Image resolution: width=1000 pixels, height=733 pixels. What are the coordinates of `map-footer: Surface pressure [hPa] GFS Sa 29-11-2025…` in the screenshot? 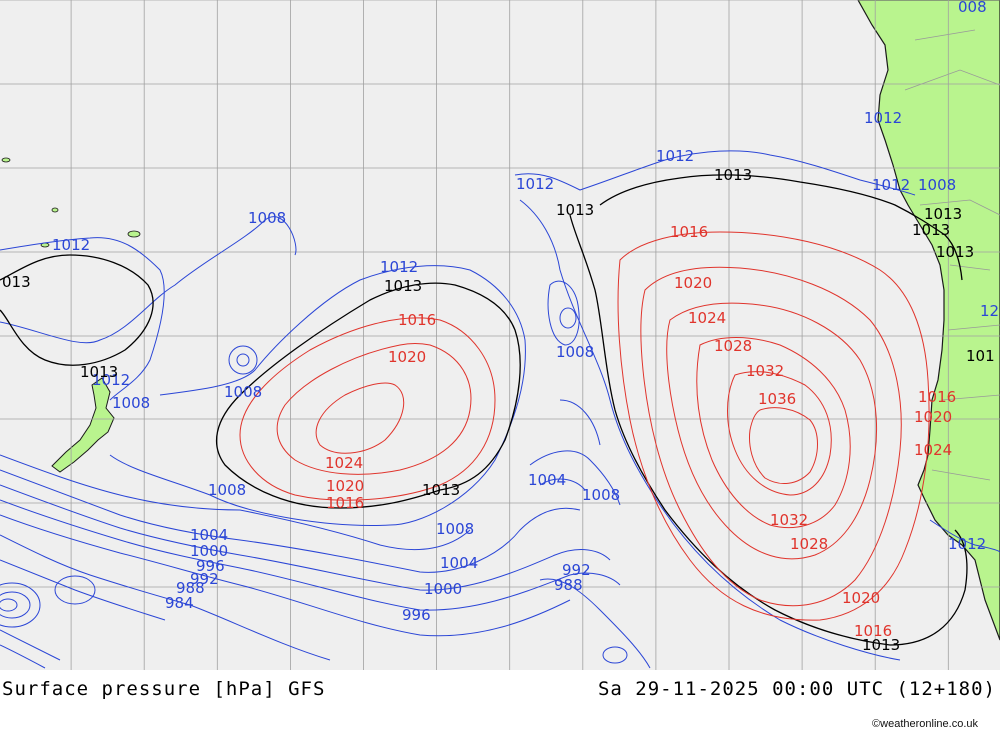 It's located at (500, 701).